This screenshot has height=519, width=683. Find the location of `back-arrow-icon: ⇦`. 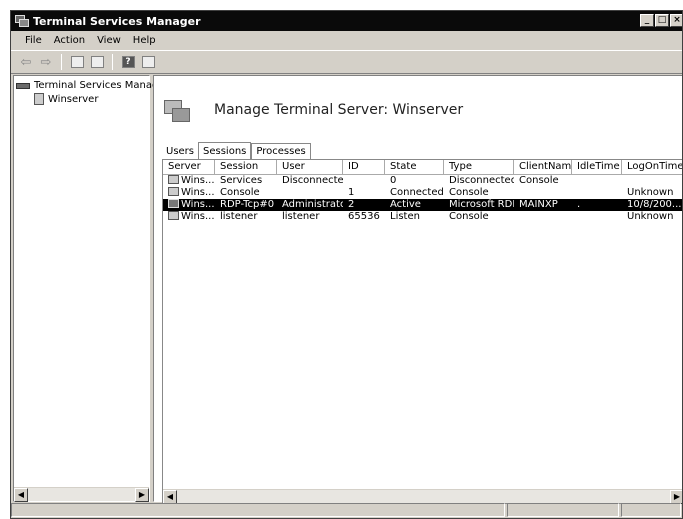

back-arrow-icon: ⇦ is located at coordinates (26, 62).